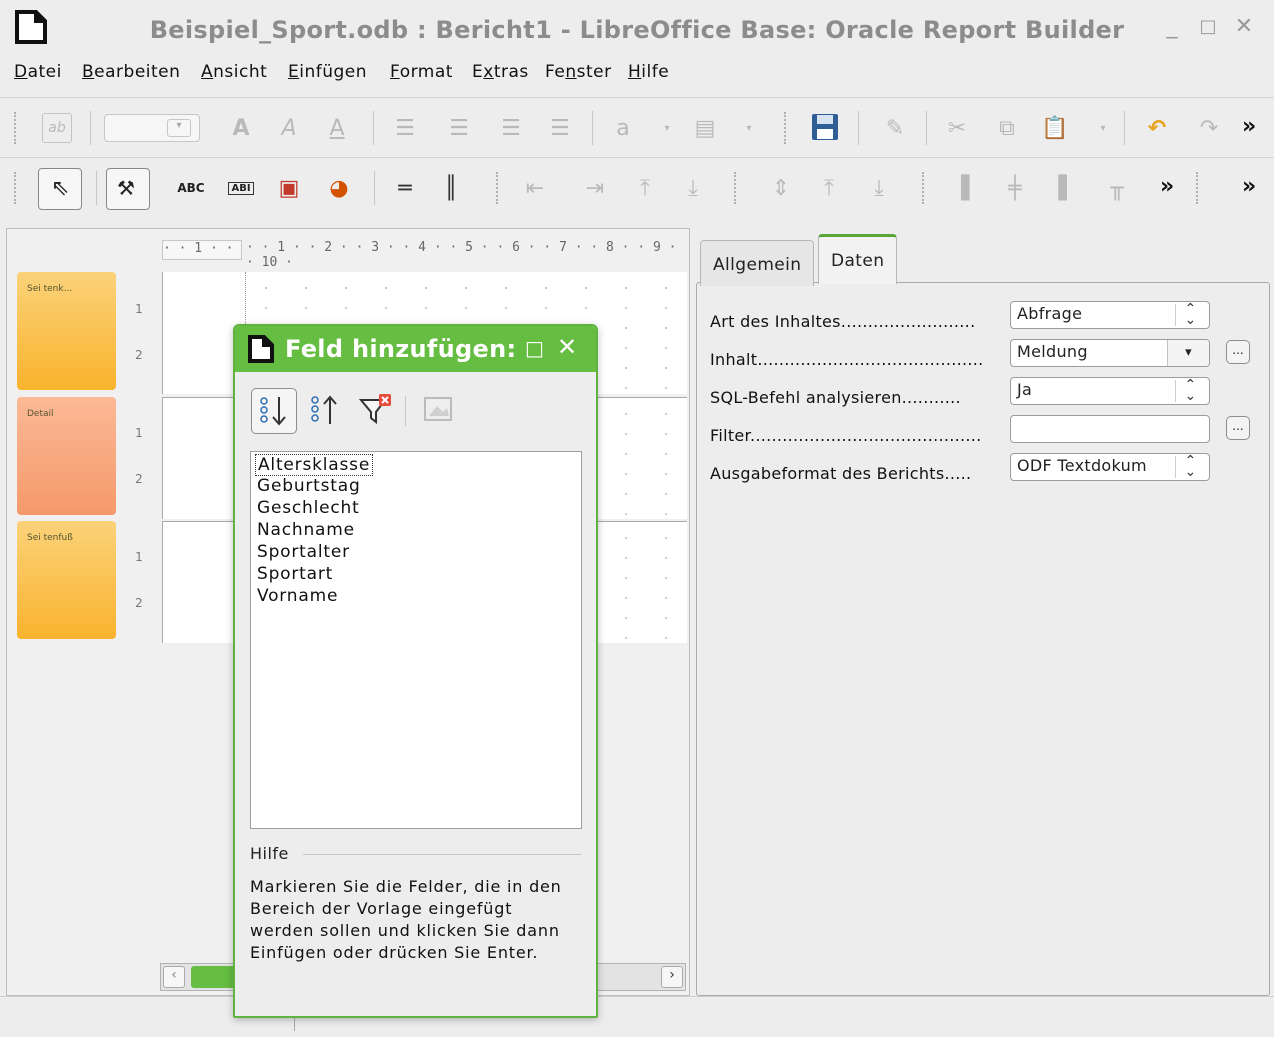  I want to click on menu-hilfe: Hilfe, so click(648, 72).